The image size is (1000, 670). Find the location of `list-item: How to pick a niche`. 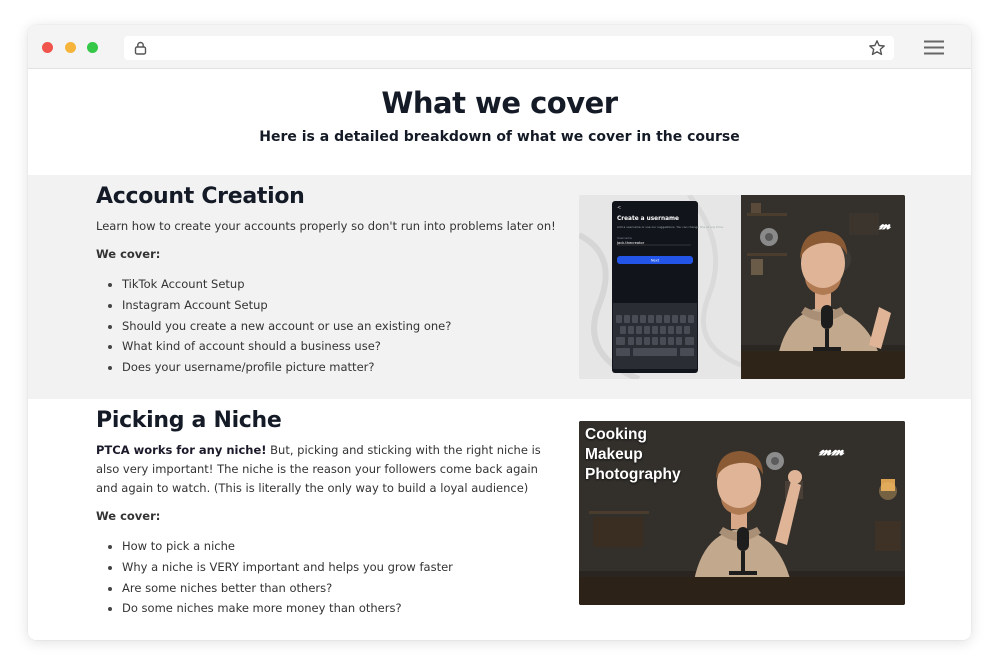

list-item: How to pick a niche is located at coordinates (280, 546).